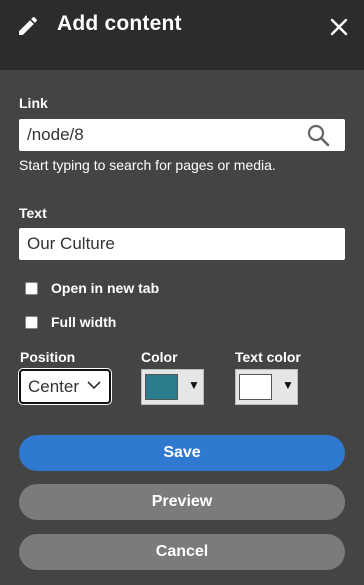 The height and width of the screenshot is (585, 364). Describe the element at coordinates (182, 552) in the screenshot. I see `cancel-button: Cancel` at that location.